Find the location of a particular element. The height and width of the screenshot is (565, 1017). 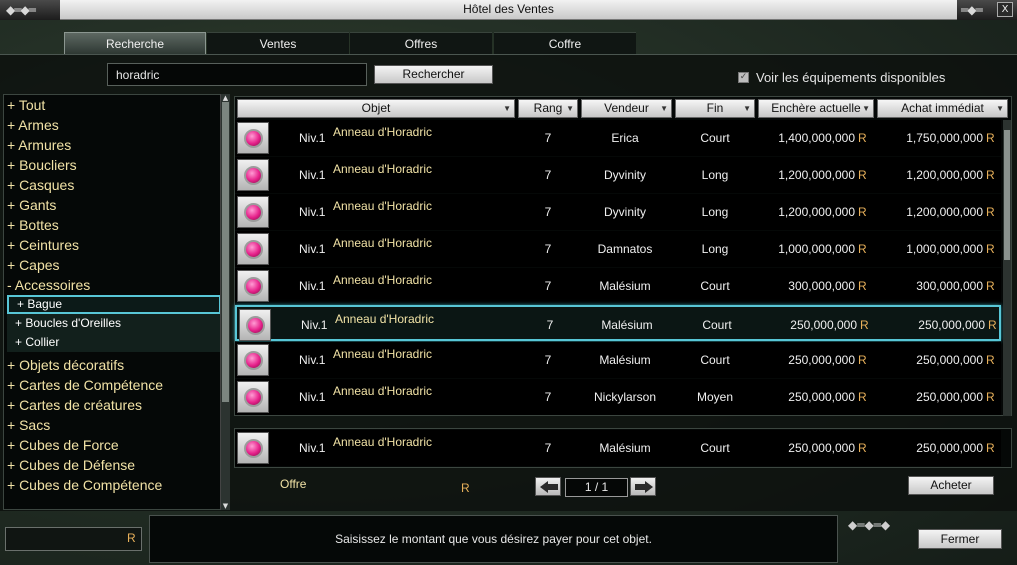

category-capes: + Capes is located at coordinates (33, 265).